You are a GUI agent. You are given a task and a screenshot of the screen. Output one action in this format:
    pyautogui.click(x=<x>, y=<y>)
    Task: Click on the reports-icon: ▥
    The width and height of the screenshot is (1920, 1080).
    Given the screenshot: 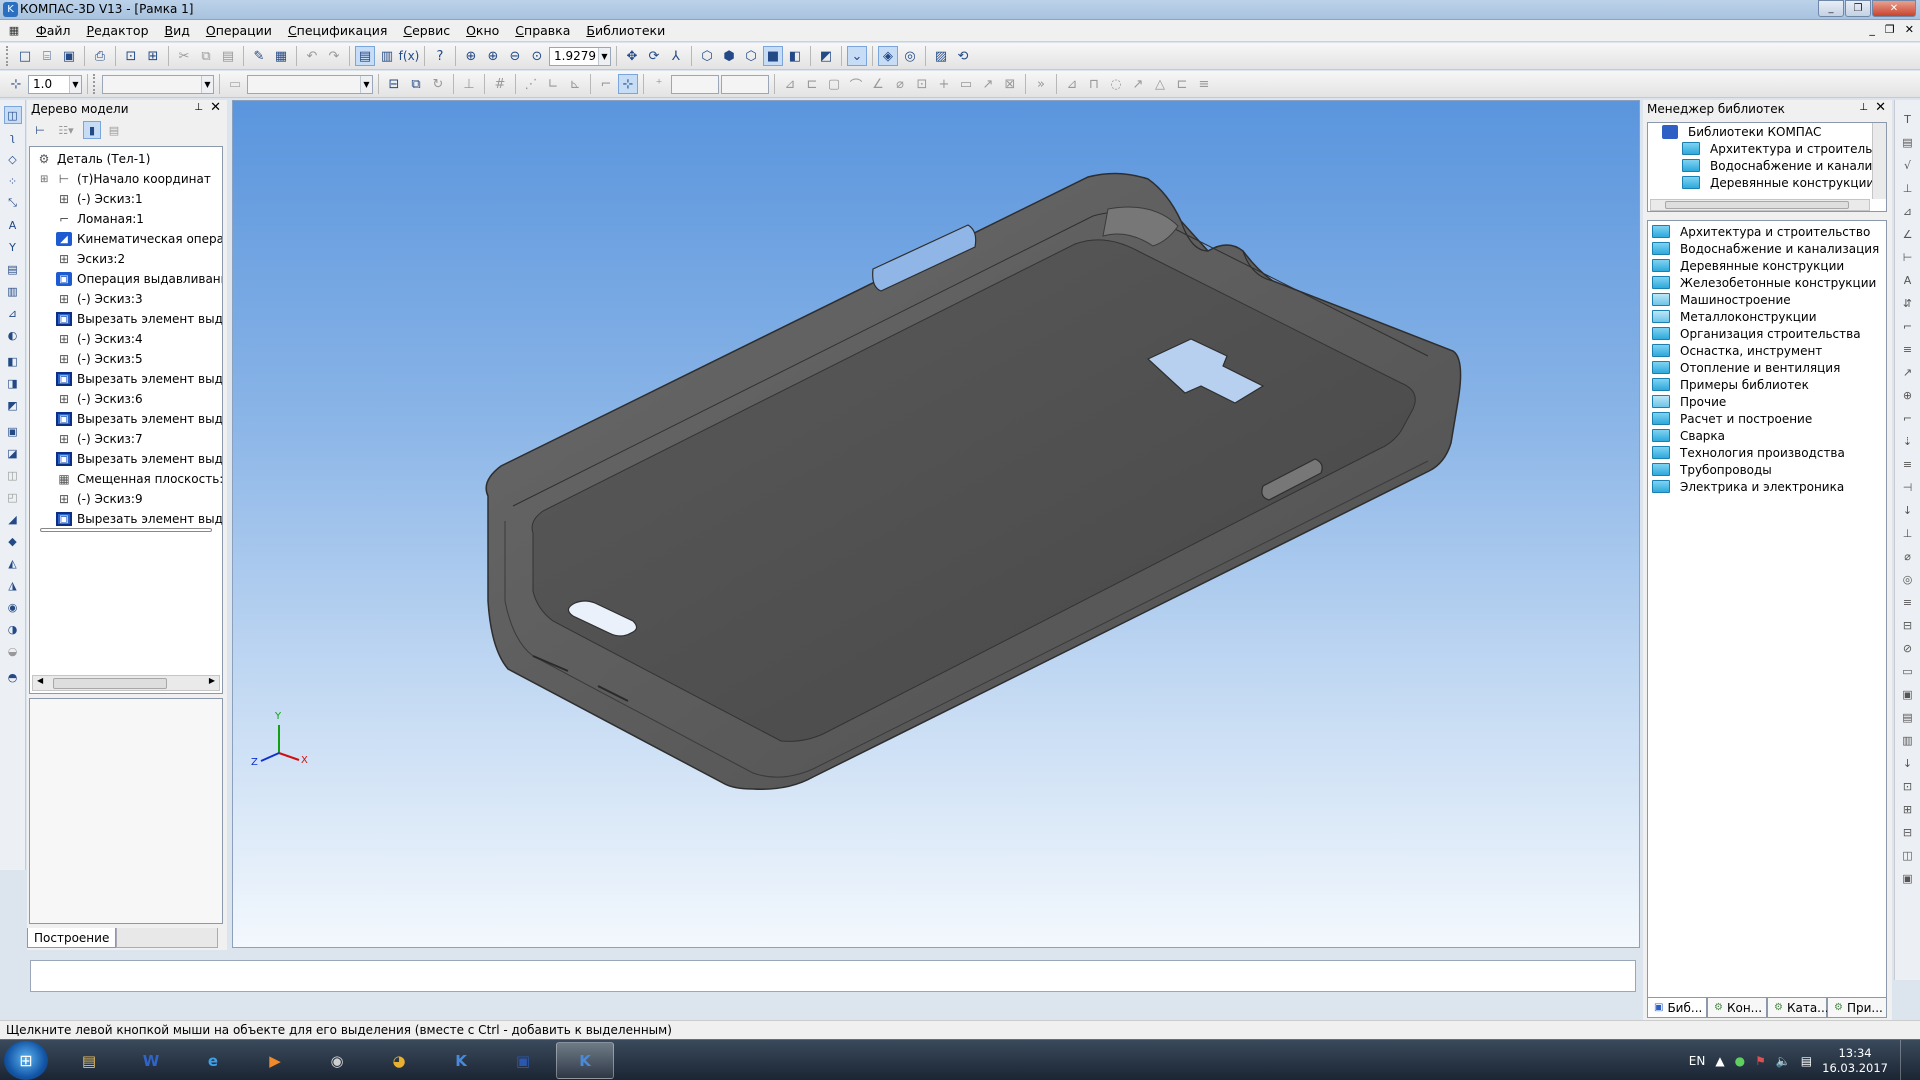 What is the action you would take?
    pyautogui.click(x=13, y=291)
    